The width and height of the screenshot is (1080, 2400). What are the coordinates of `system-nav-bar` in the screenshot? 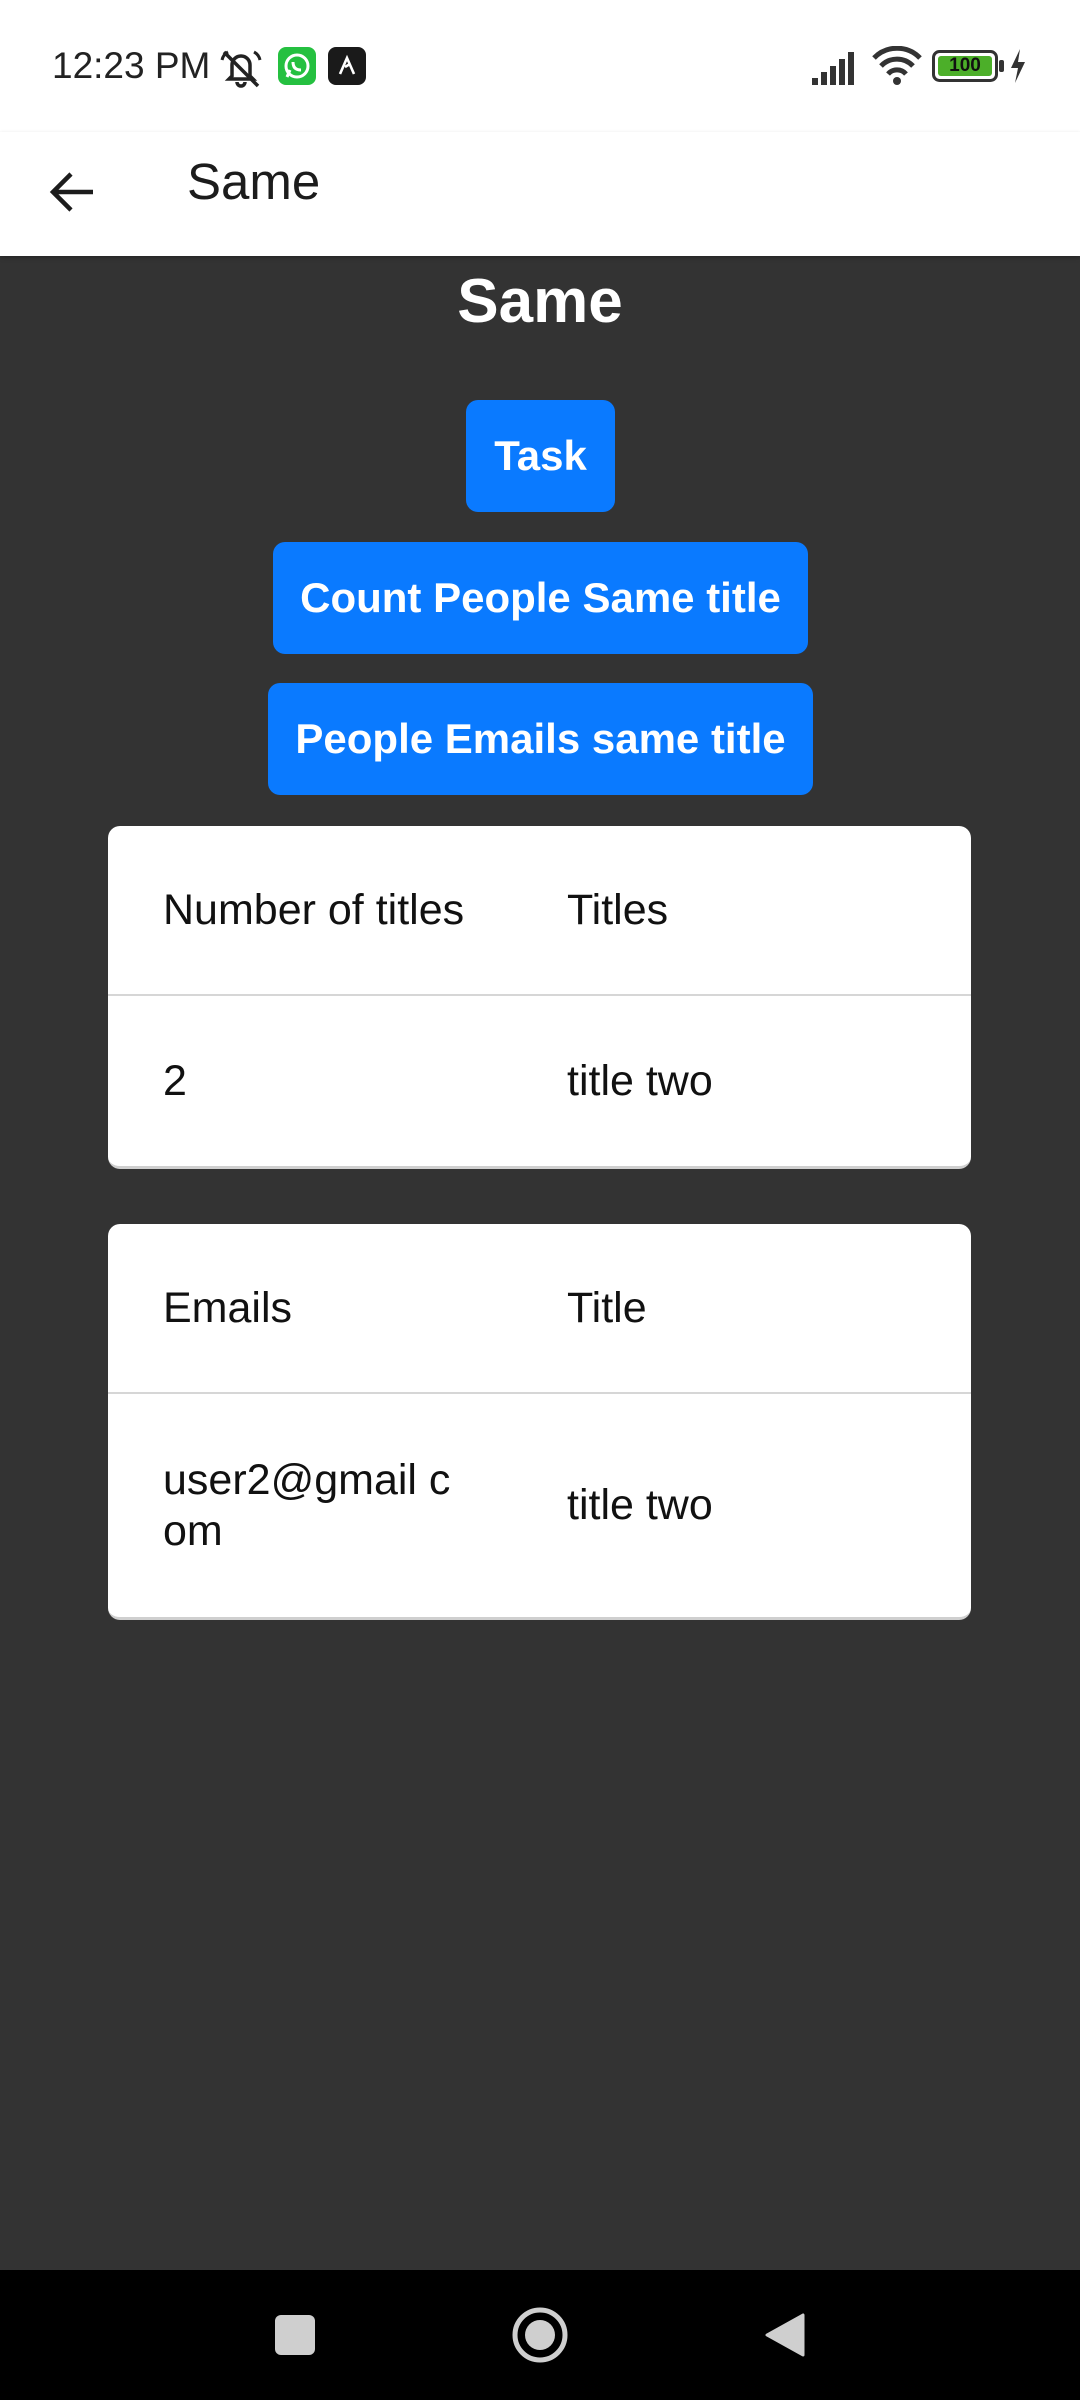 It's located at (540, 2335).